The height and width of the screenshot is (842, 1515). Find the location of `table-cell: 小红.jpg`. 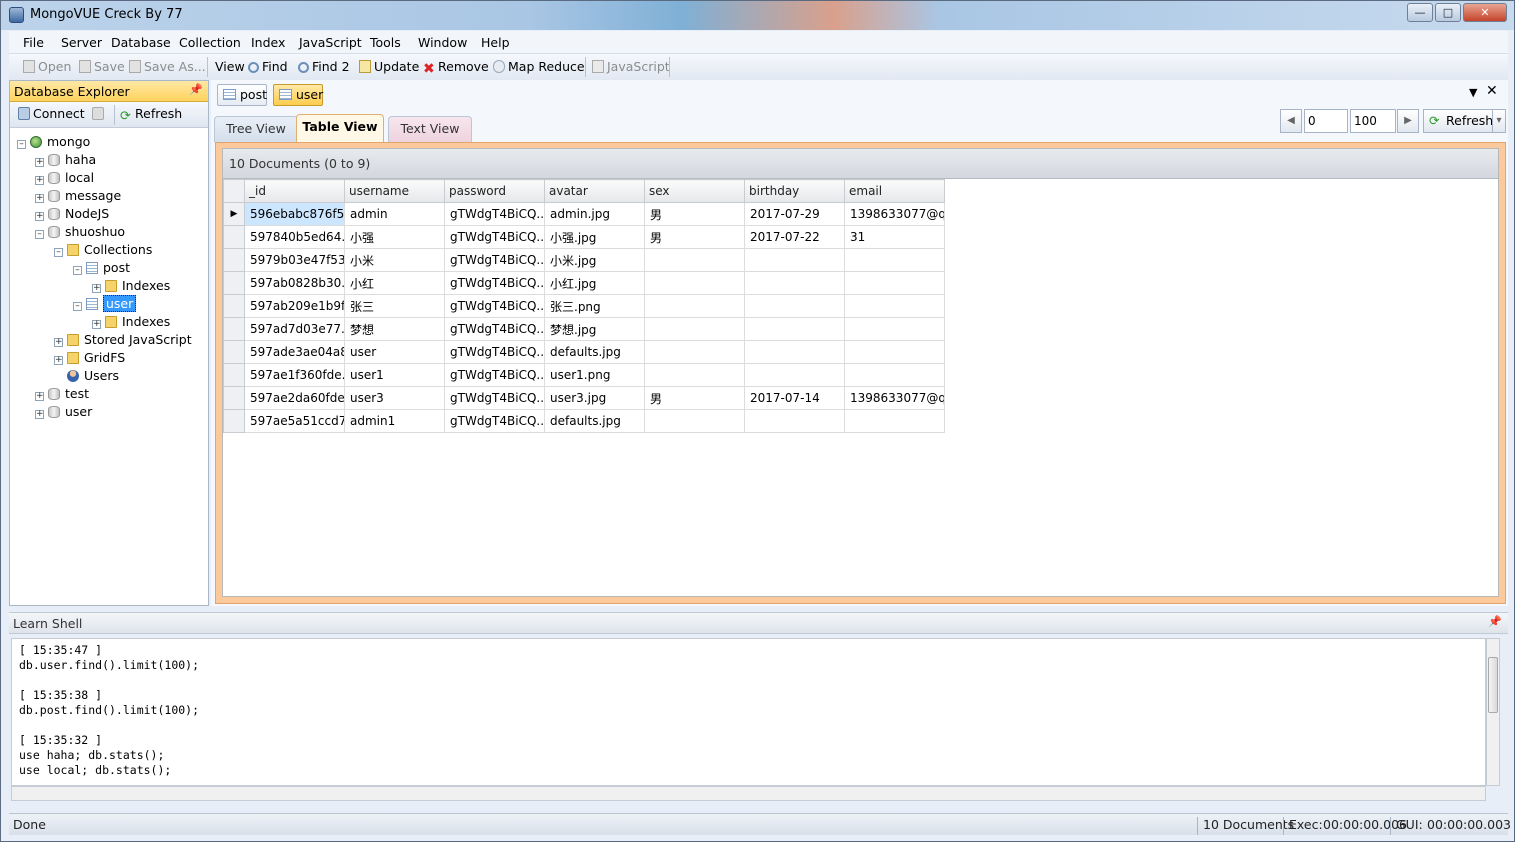

table-cell: 小红.jpg is located at coordinates (594, 283).